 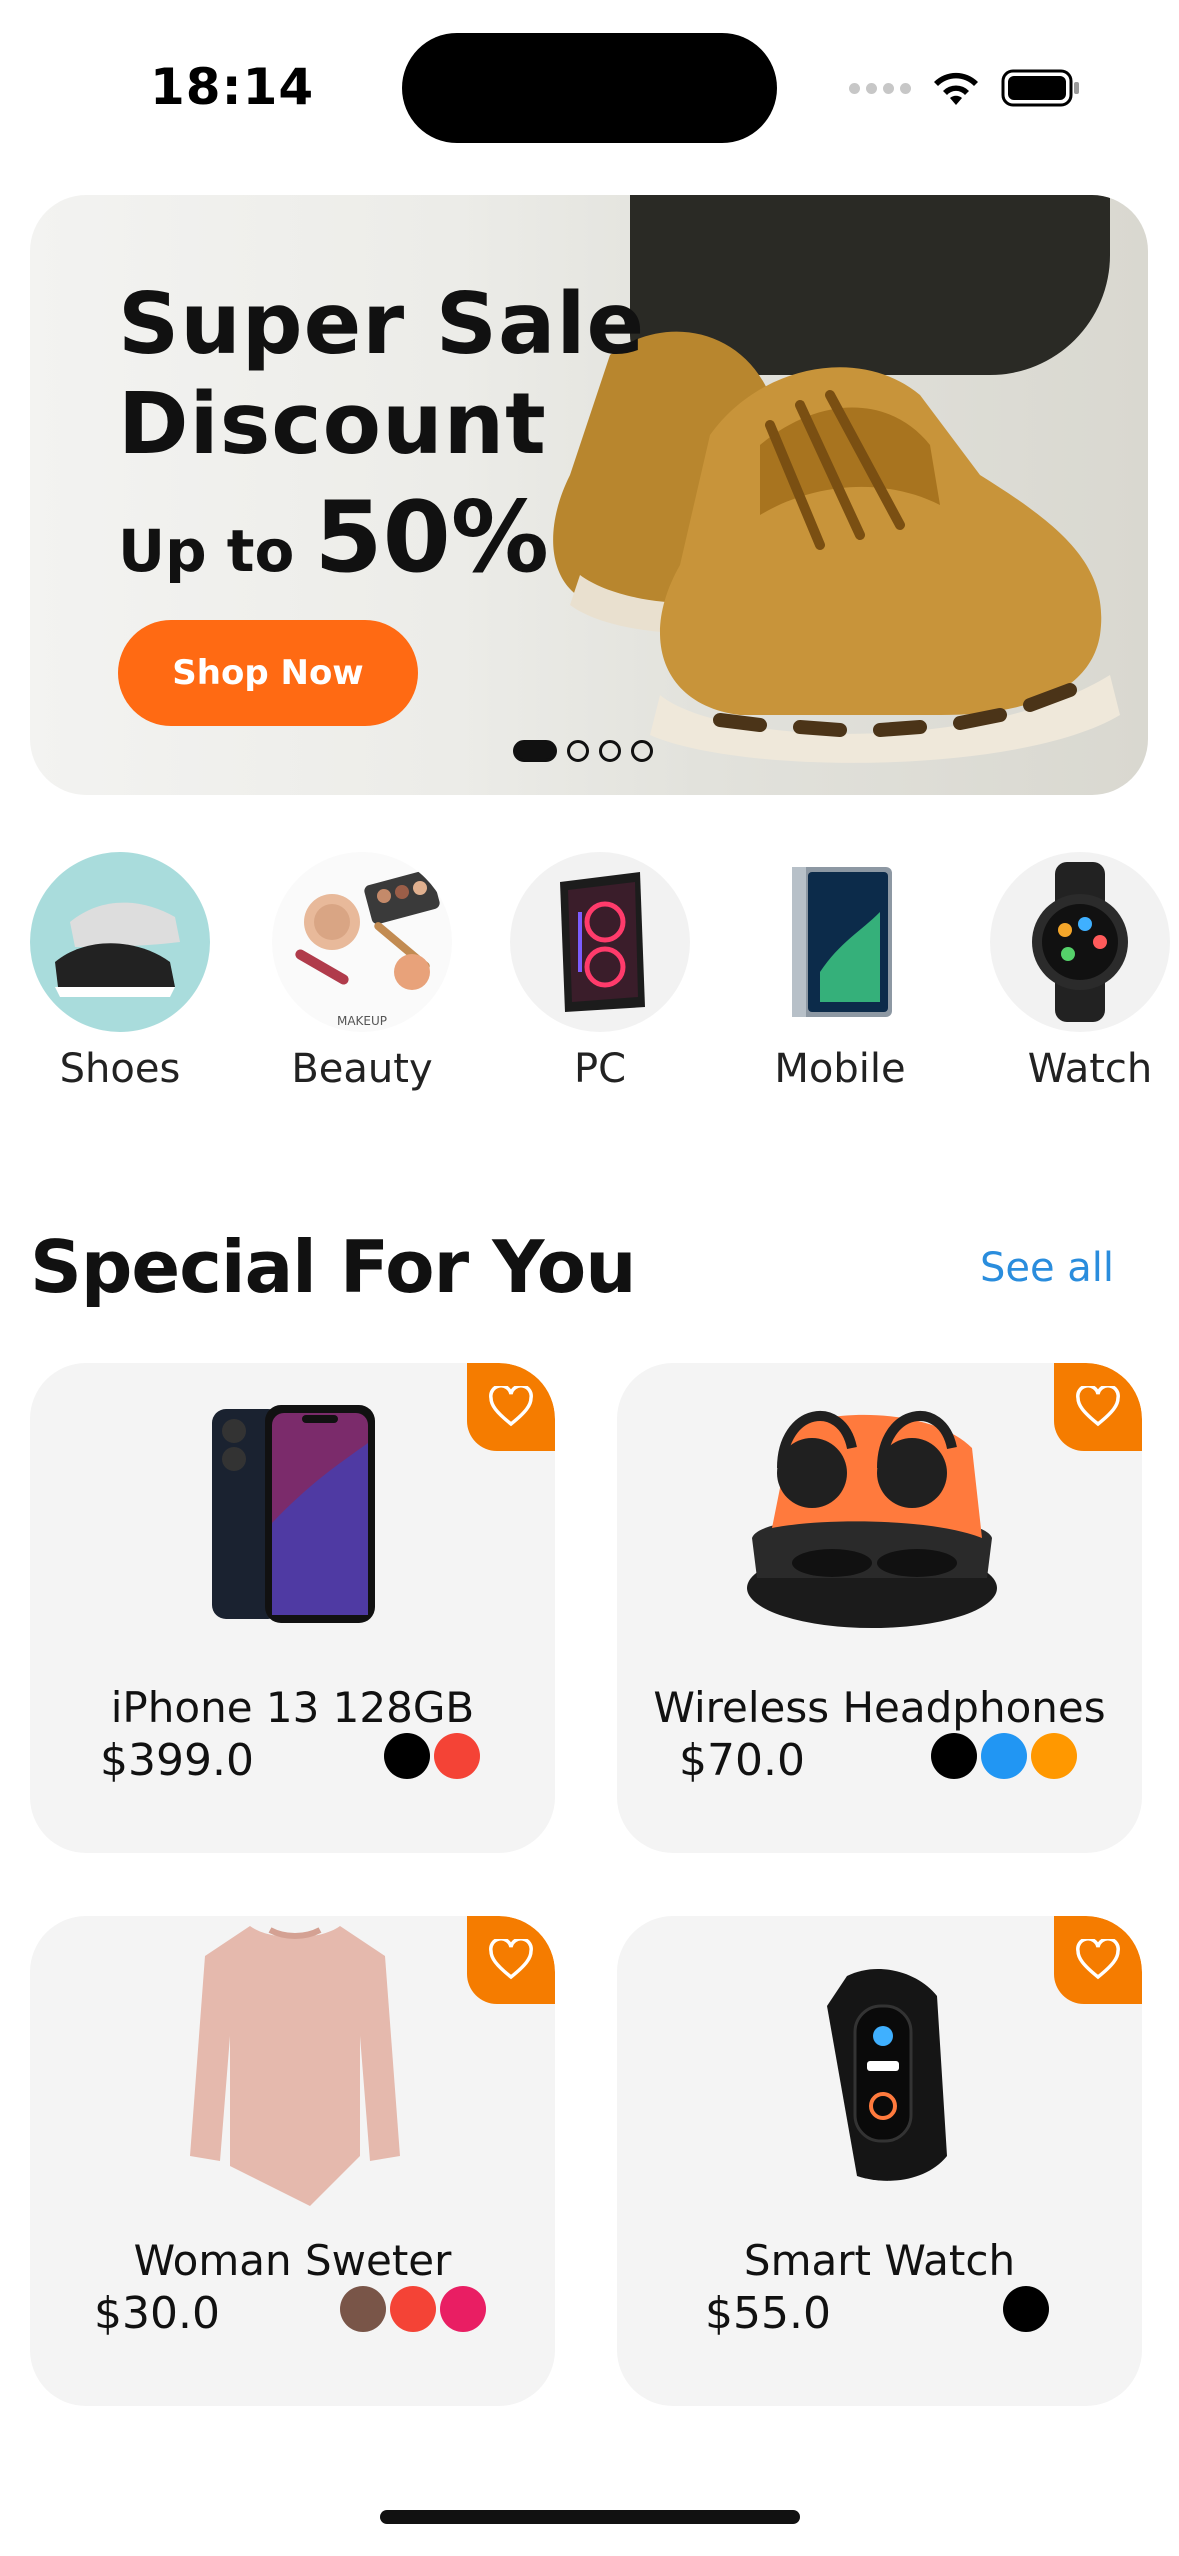 I want to click on wireless-headphones-image, so click(x=872, y=1519).